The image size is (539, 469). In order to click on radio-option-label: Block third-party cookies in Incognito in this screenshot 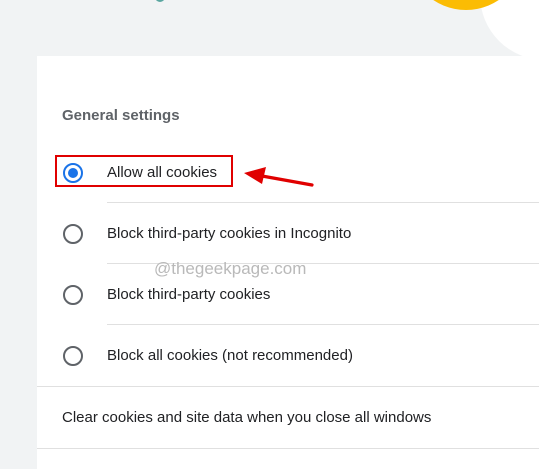, I will do `click(229, 233)`.